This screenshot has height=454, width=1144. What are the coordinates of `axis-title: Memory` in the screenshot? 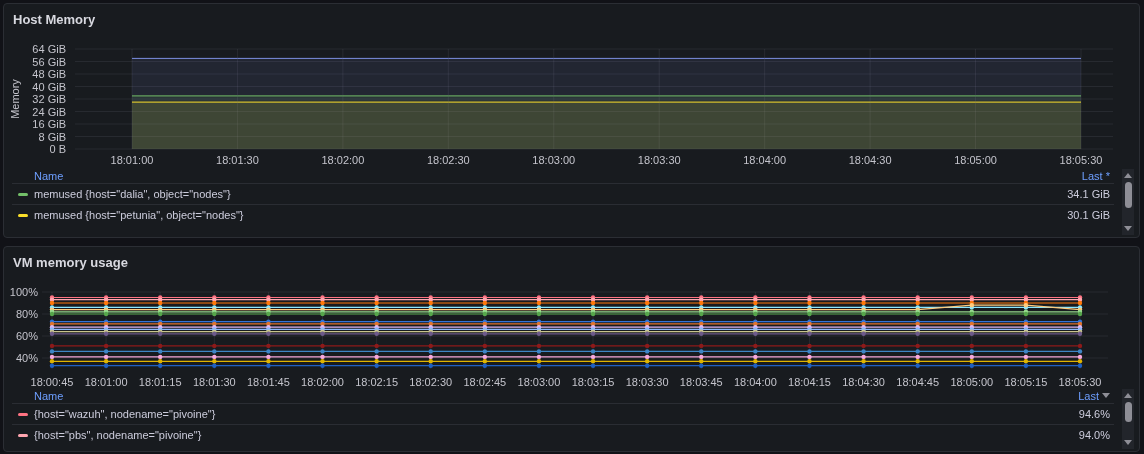 It's located at (15, 99).